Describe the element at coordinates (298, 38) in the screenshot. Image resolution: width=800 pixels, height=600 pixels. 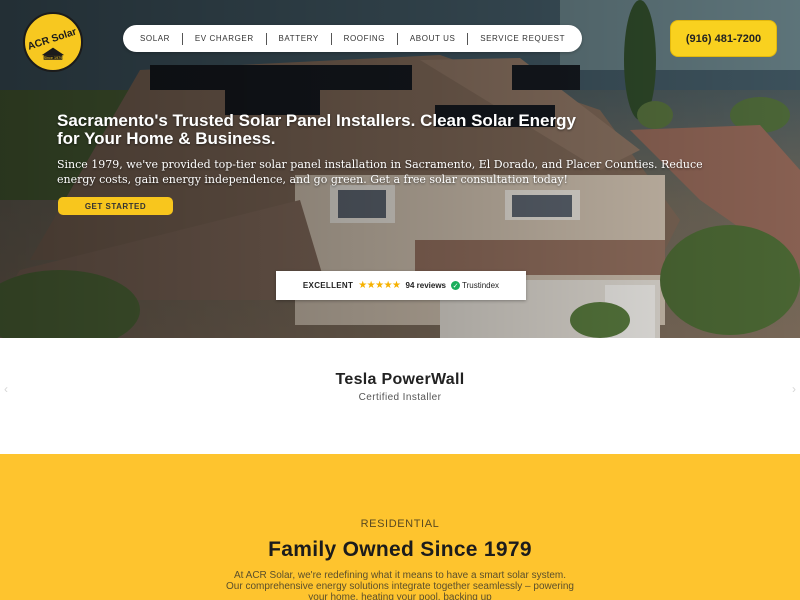
I see `nav-item-battery: BATTERY` at that location.